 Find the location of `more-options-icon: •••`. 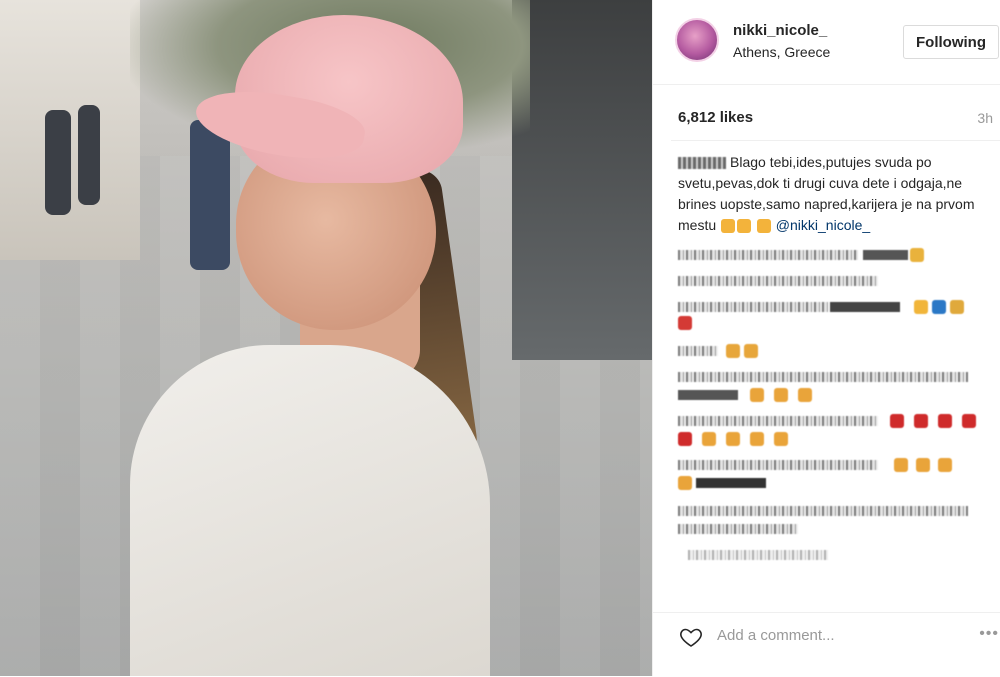

more-options-icon: ••• is located at coordinates (989, 634).